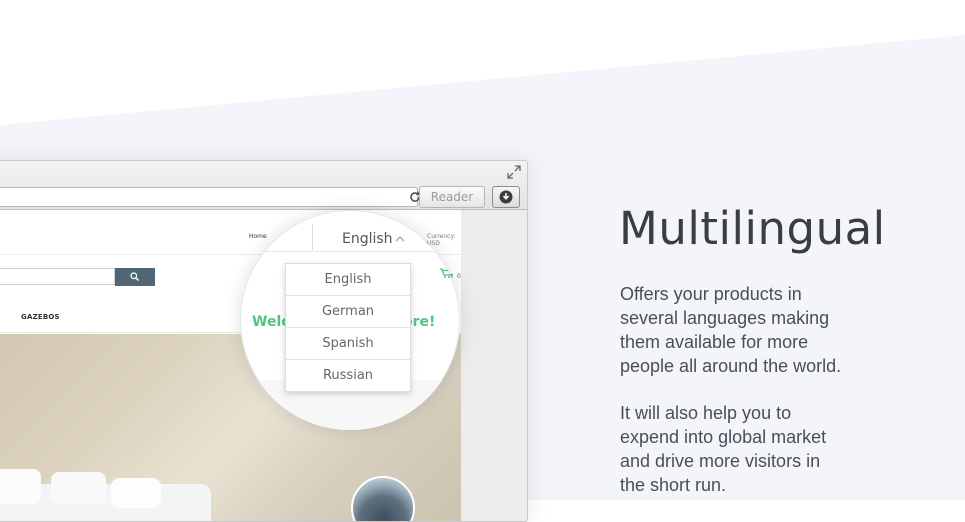 Image resolution: width=965 pixels, height=522 pixels. Describe the element at coordinates (348, 375) in the screenshot. I see `language-option-russian: Russian` at that location.